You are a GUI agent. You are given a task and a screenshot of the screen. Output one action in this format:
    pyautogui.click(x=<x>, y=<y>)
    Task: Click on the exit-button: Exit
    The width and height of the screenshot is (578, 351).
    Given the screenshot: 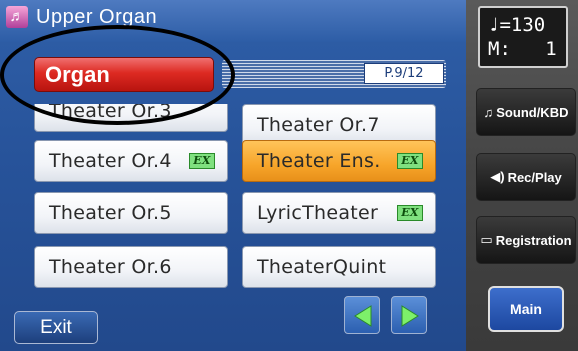 What is the action you would take?
    pyautogui.click(x=56, y=327)
    